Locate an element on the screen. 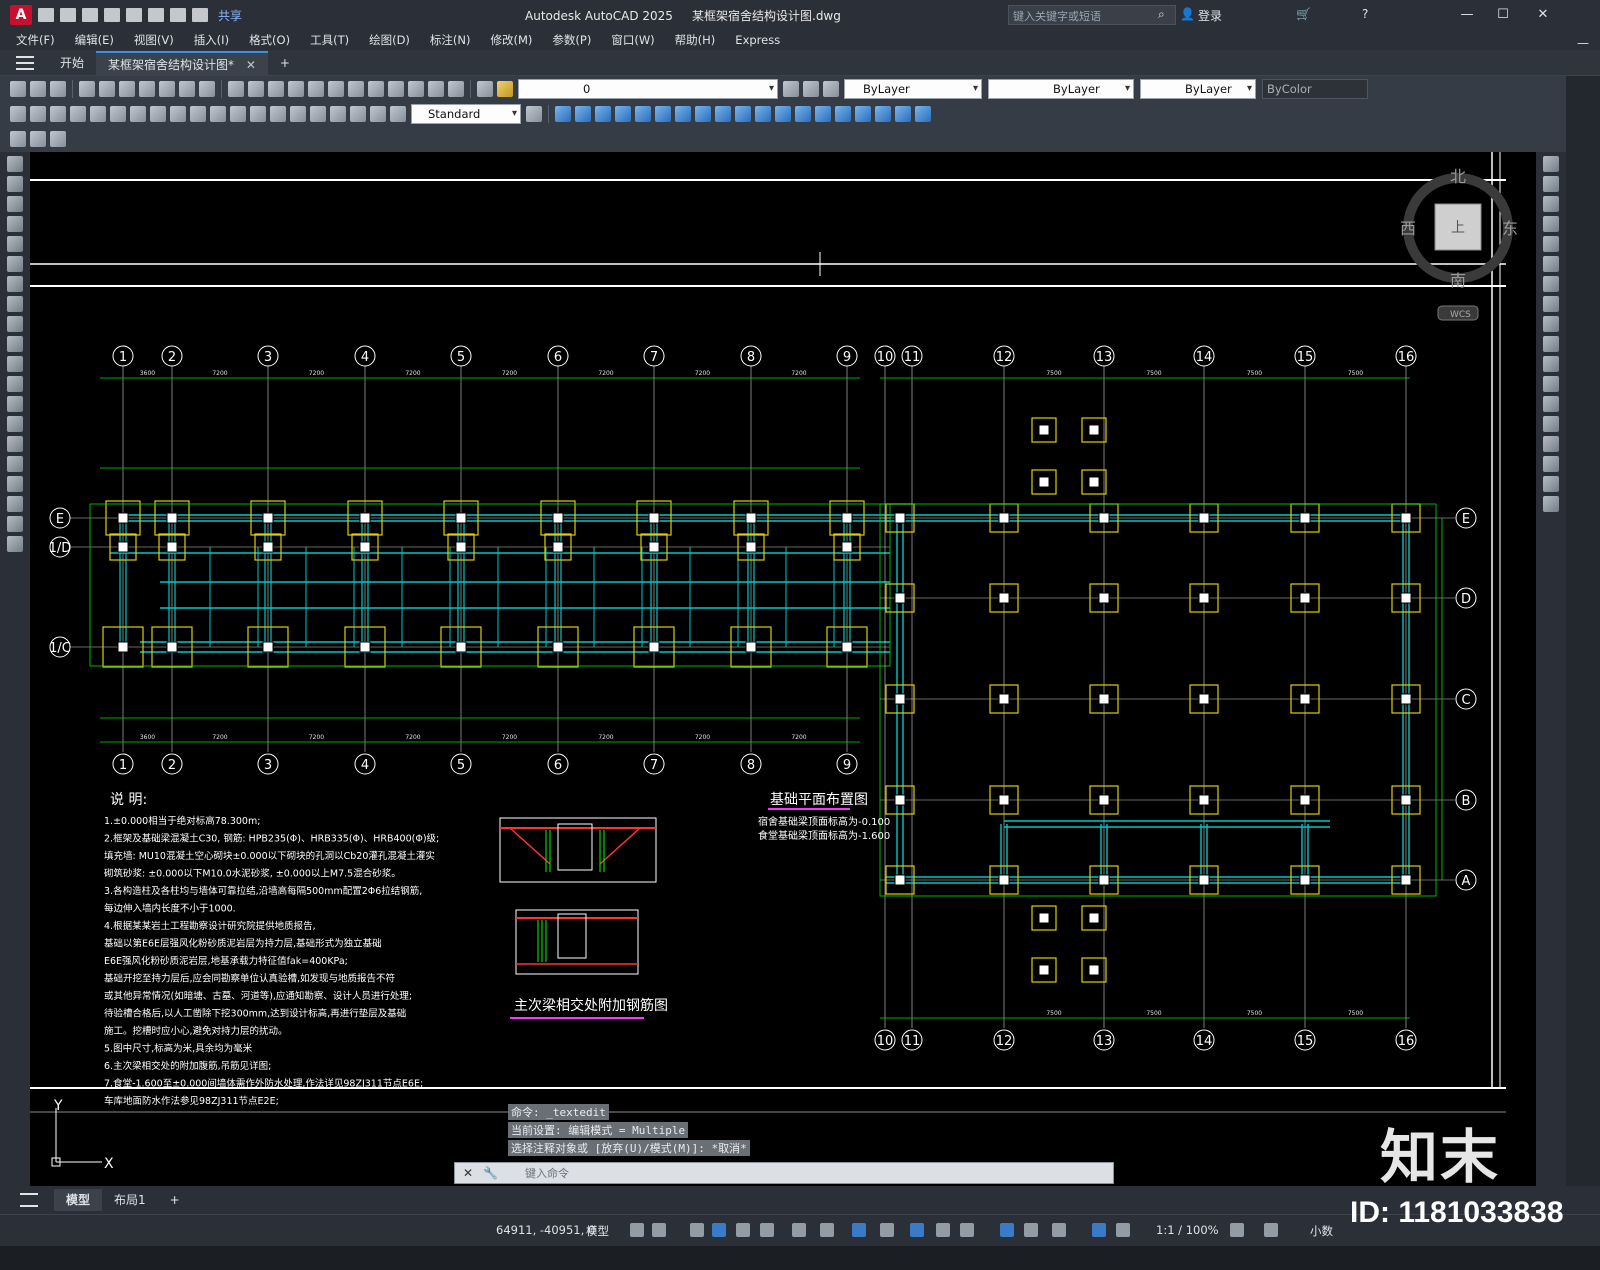 This screenshot has height=1270, width=1600. rotate-icon is located at coordinates (1551, 284).